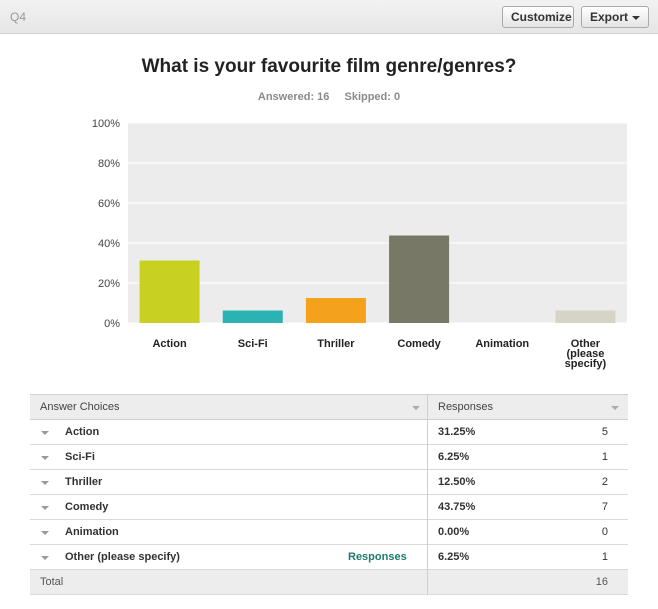 The width and height of the screenshot is (658, 609). I want to click on skipped-count: Skipped: 0, so click(372, 97).